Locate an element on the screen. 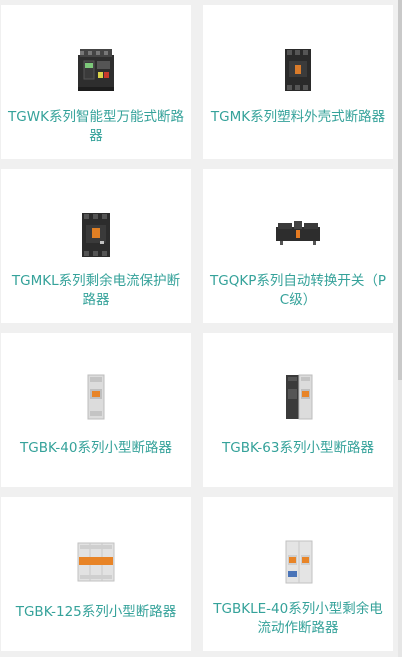 Image resolution: width=402 pixels, height=657 pixels. product-name: TGMK系列塑料外壳式断路器 is located at coordinates (298, 117).